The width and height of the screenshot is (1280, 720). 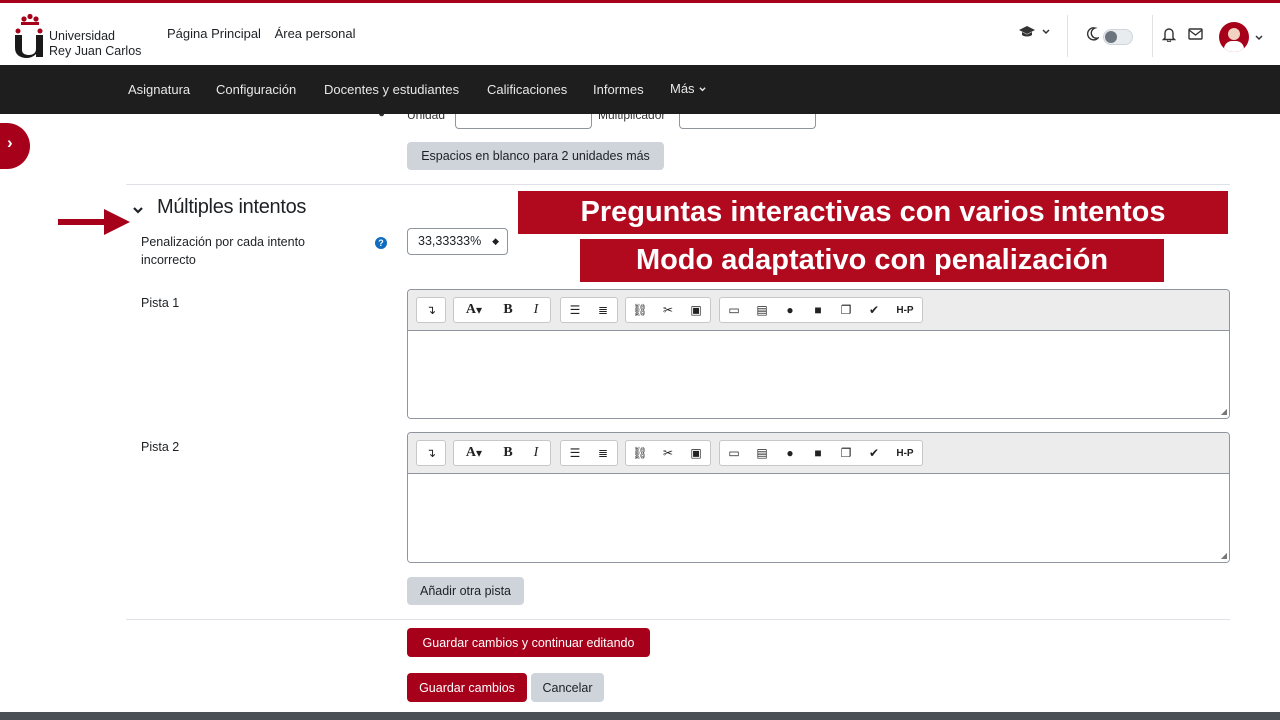 What do you see at coordinates (1118, 37) in the screenshot?
I see `dark-mode-toggle` at bounding box center [1118, 37].